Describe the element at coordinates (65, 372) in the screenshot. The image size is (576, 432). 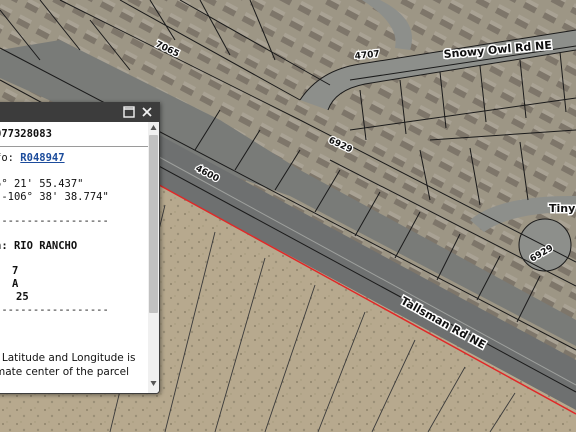
I see `note-text: mate center of the parcel` at that location.